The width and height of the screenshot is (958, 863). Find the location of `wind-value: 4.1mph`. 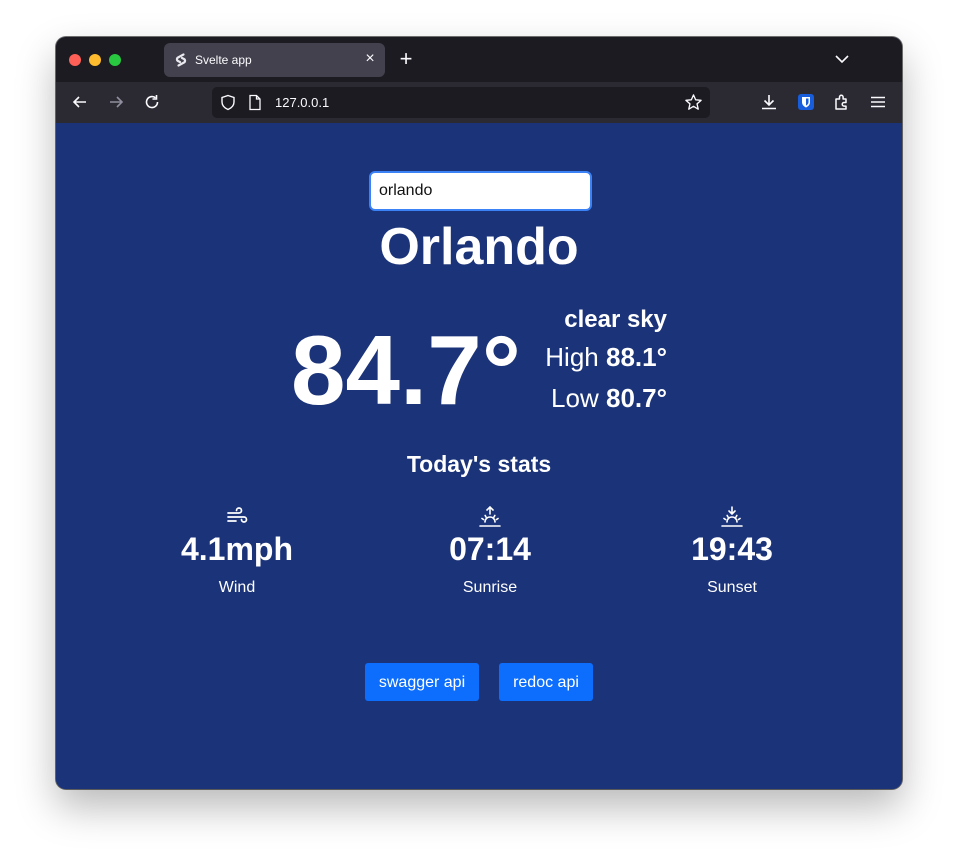

wind-value: 4.1mph is located at coordinates (237, 549).